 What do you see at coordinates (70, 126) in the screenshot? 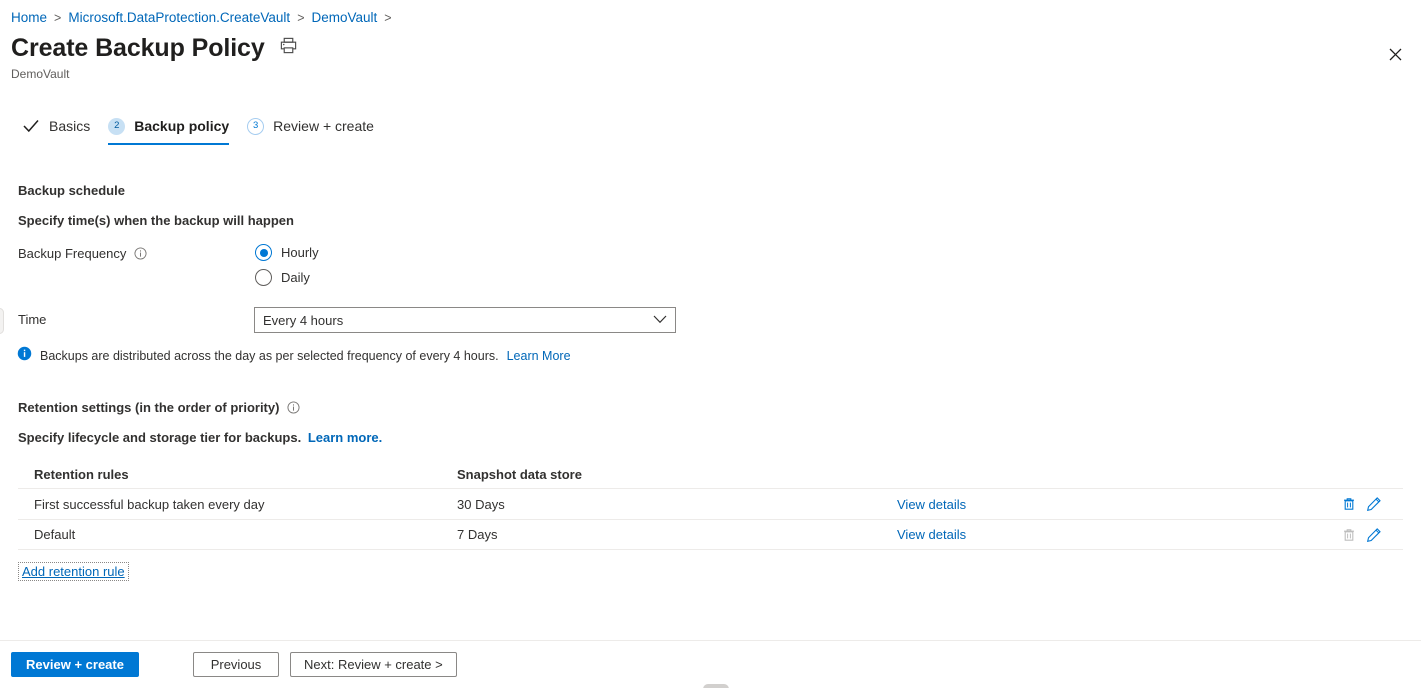
I see `tab-basics-label: Basics` at bounding box center [70, 126].